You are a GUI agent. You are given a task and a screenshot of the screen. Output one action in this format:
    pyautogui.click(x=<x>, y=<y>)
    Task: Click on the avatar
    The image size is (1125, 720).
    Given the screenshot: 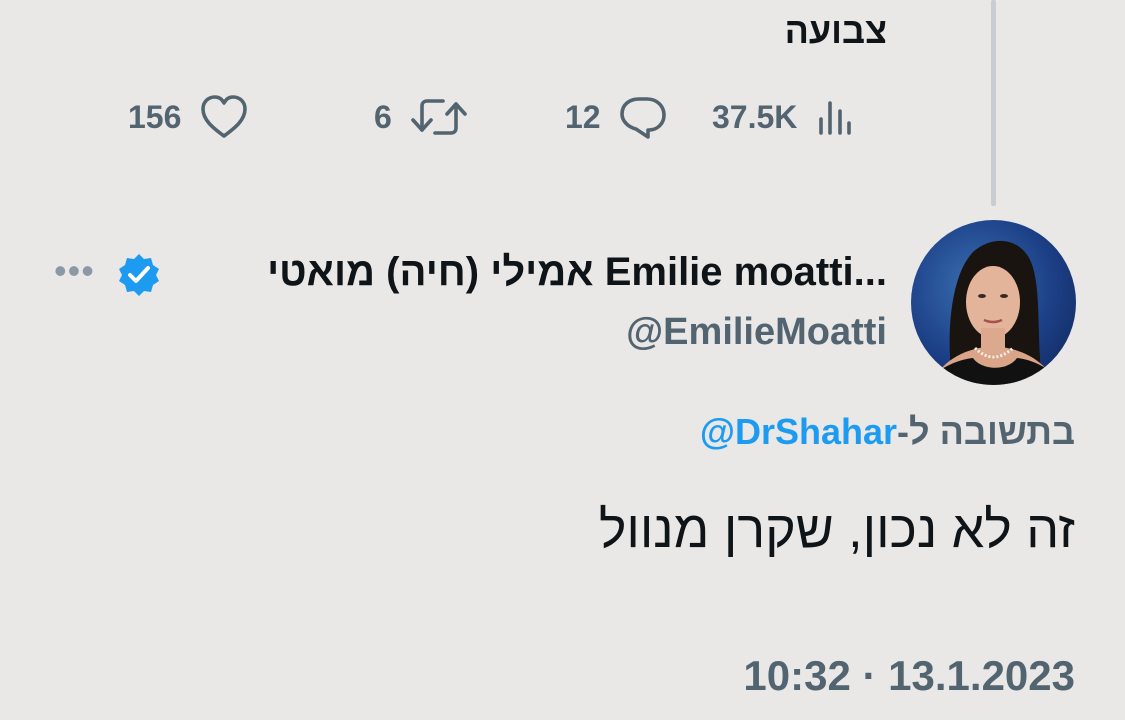 What is the action you would take?
    pyautogui.click(x=993, y=302)
    